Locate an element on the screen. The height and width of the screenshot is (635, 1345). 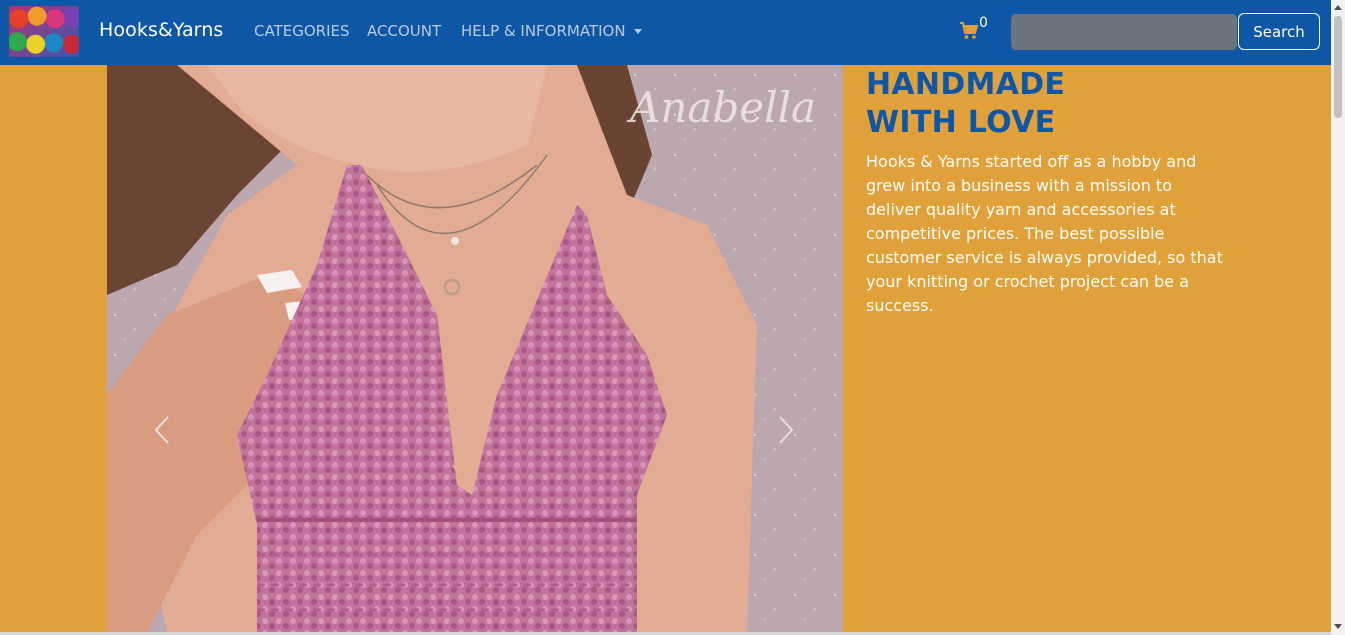
scroll-up-arrow-icon is located at coordinates (1338, 7).